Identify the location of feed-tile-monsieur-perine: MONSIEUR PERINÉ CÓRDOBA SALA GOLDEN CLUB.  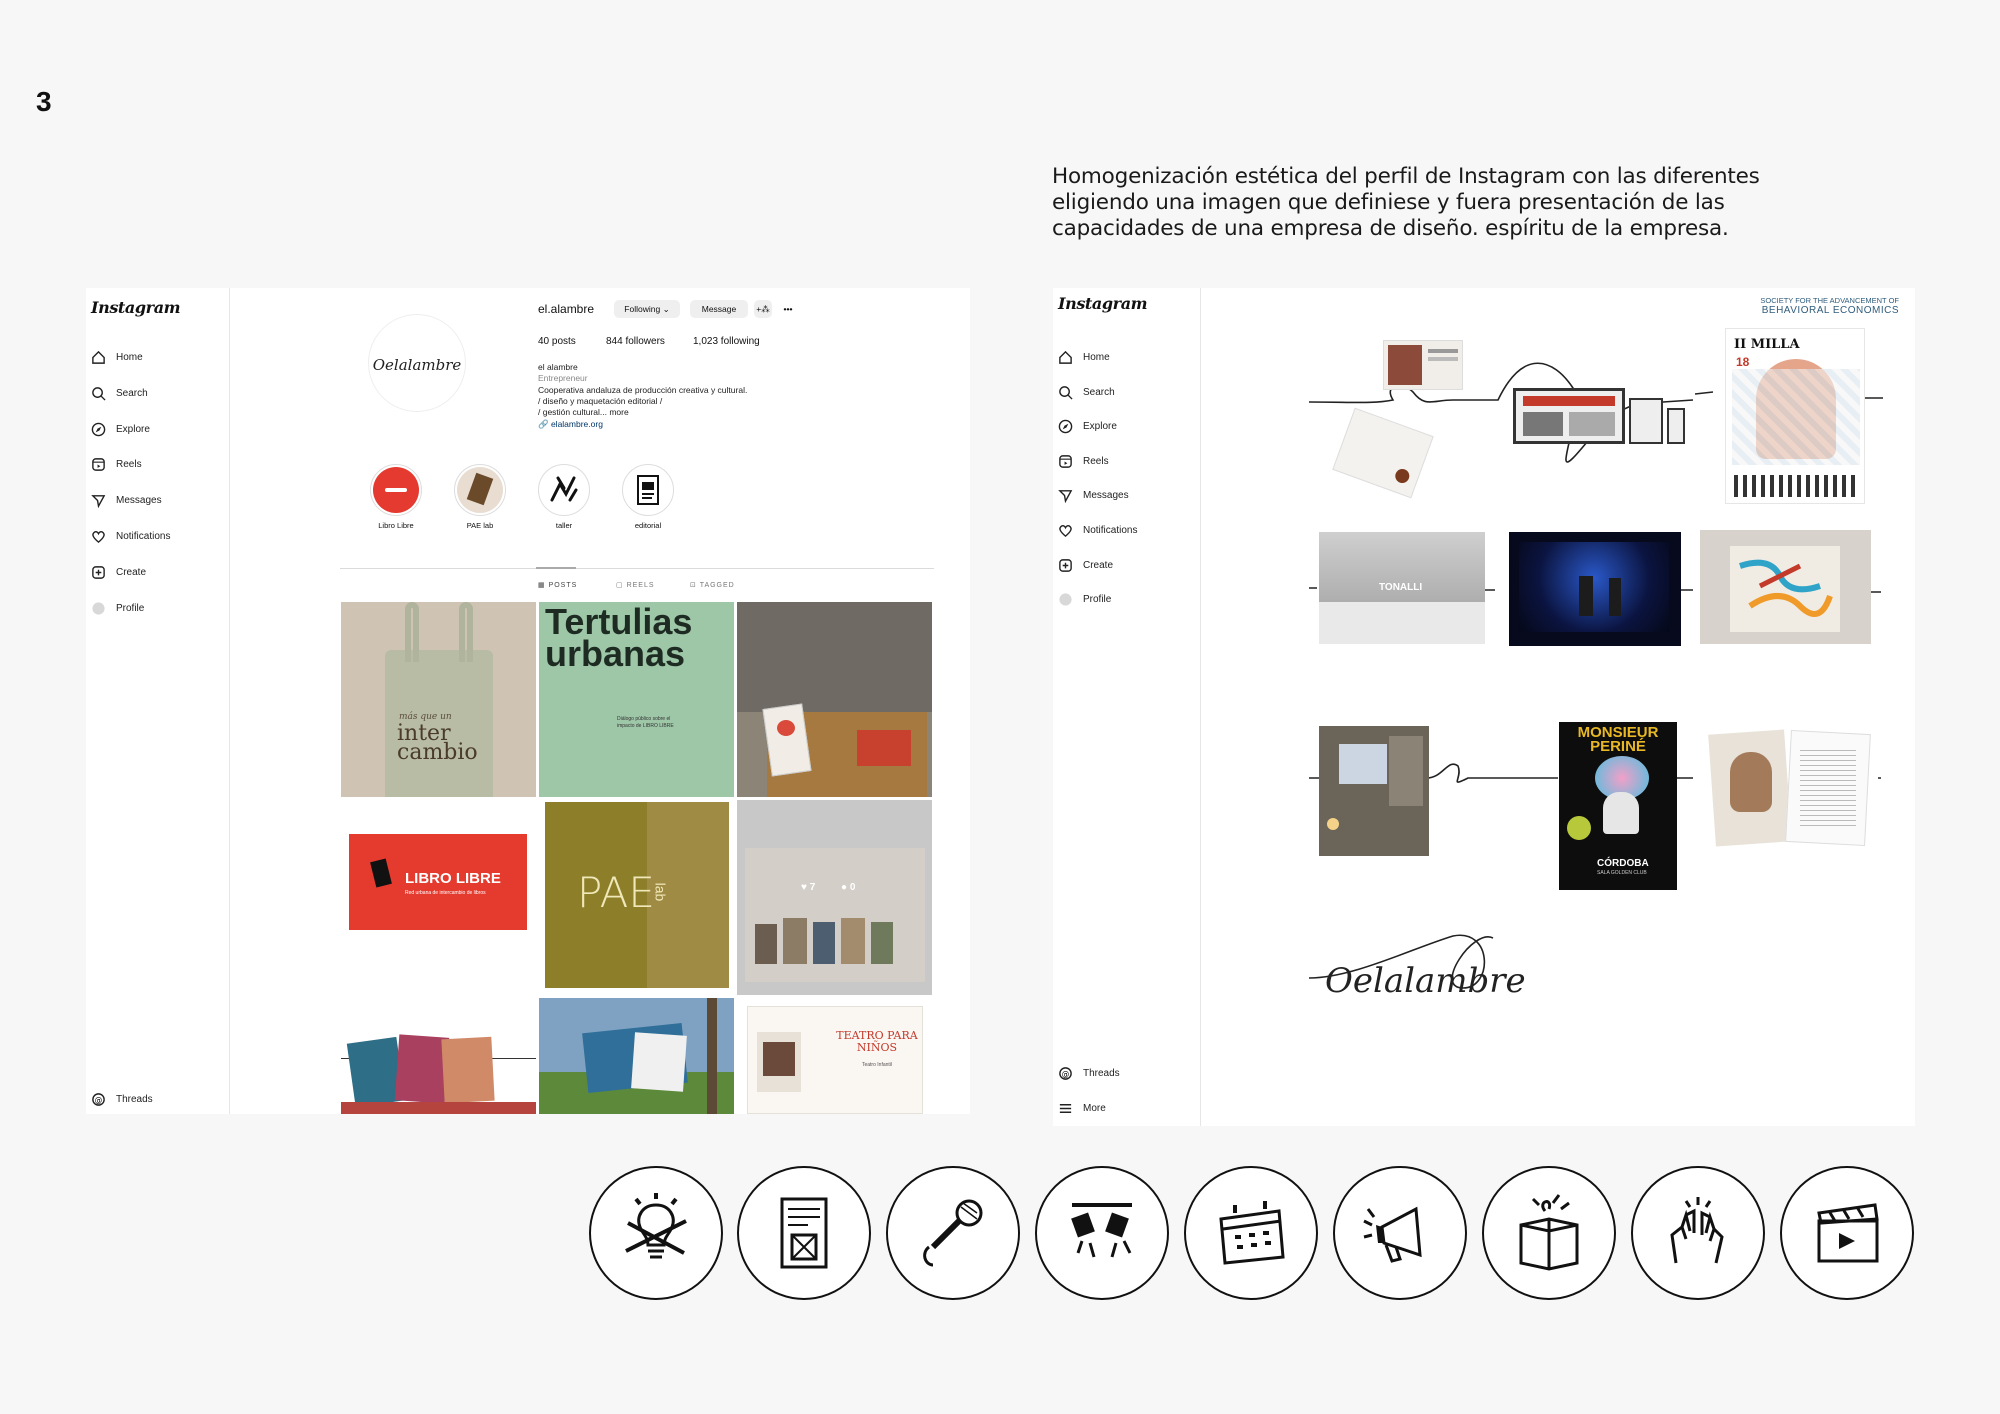
(1618, 806).